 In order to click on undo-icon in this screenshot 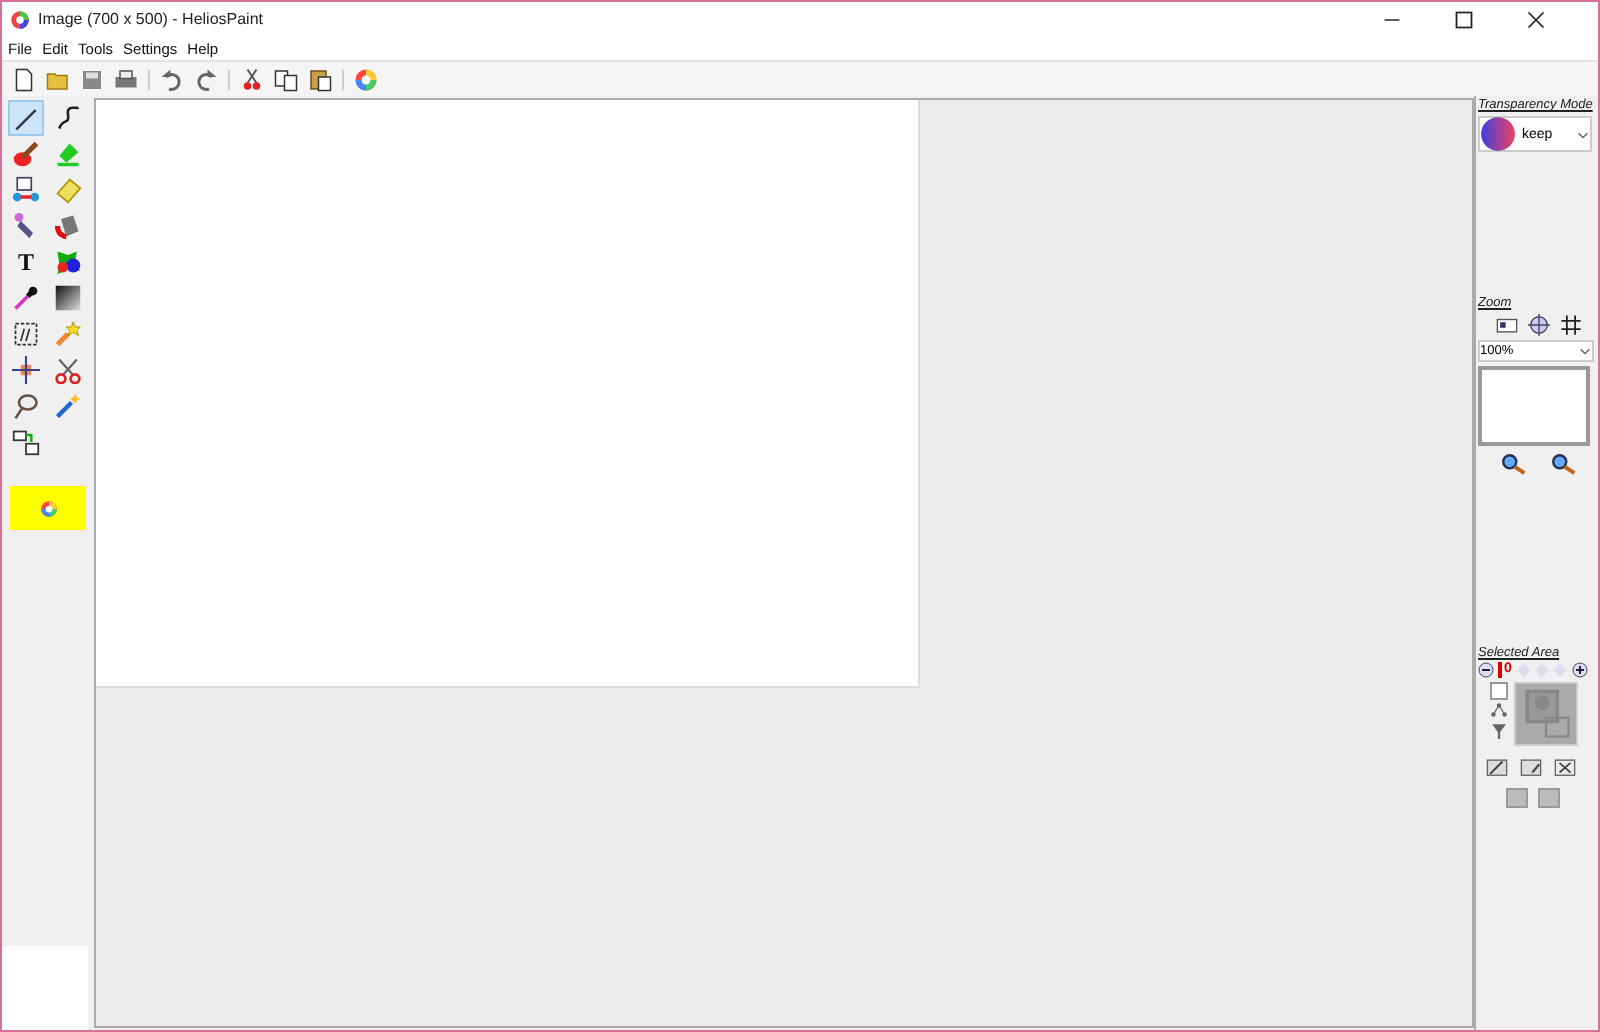, I will do `click(172, 79)`.